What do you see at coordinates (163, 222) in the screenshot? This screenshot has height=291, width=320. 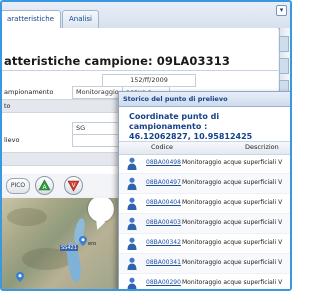 I see `sample-code-link: 08BA00403` at bounding box center [163, 222].